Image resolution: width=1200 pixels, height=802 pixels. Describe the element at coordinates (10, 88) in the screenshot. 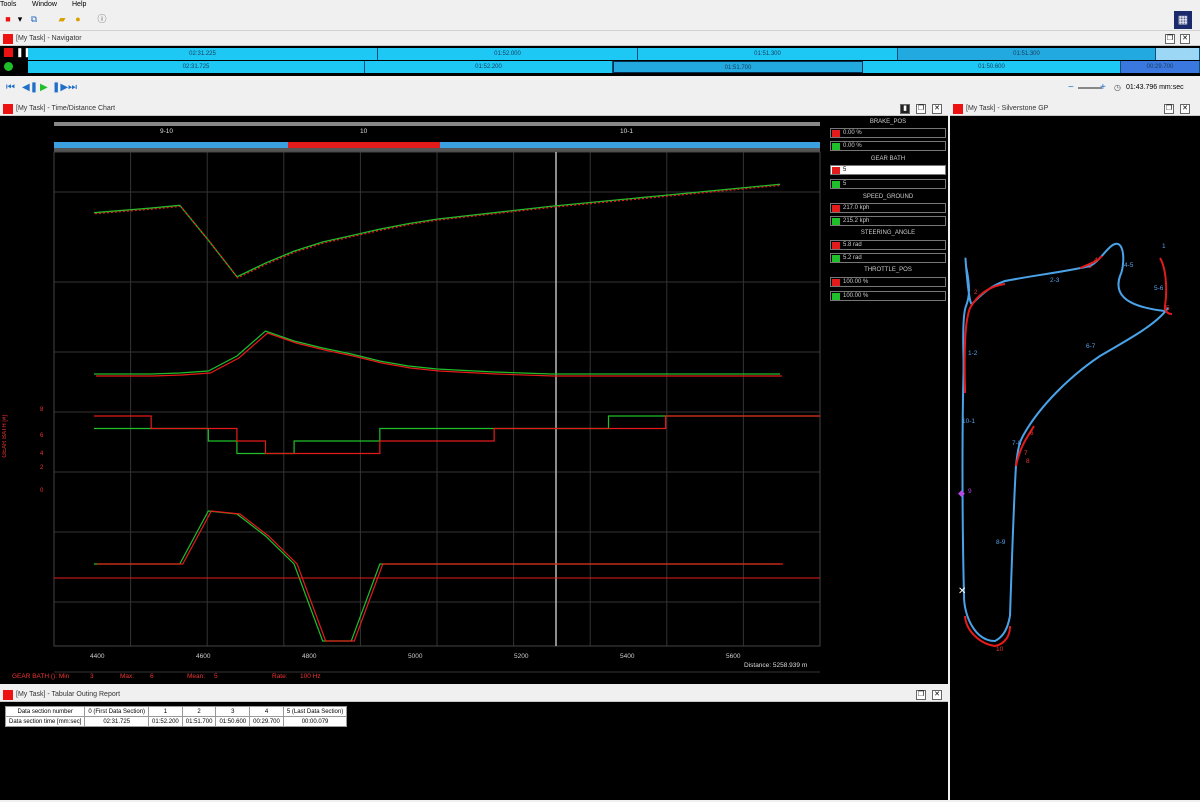

I see `skip-start-icon: ⏮` at that location.